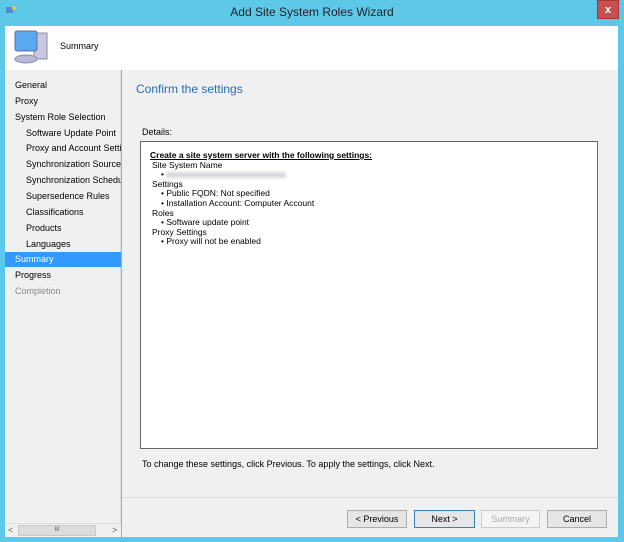 Image resolution: width=624 pixels, height=542 pixels. I want to click on nav-item-synchronization-schedule: Synchronization Schedule, so click(63, 180).